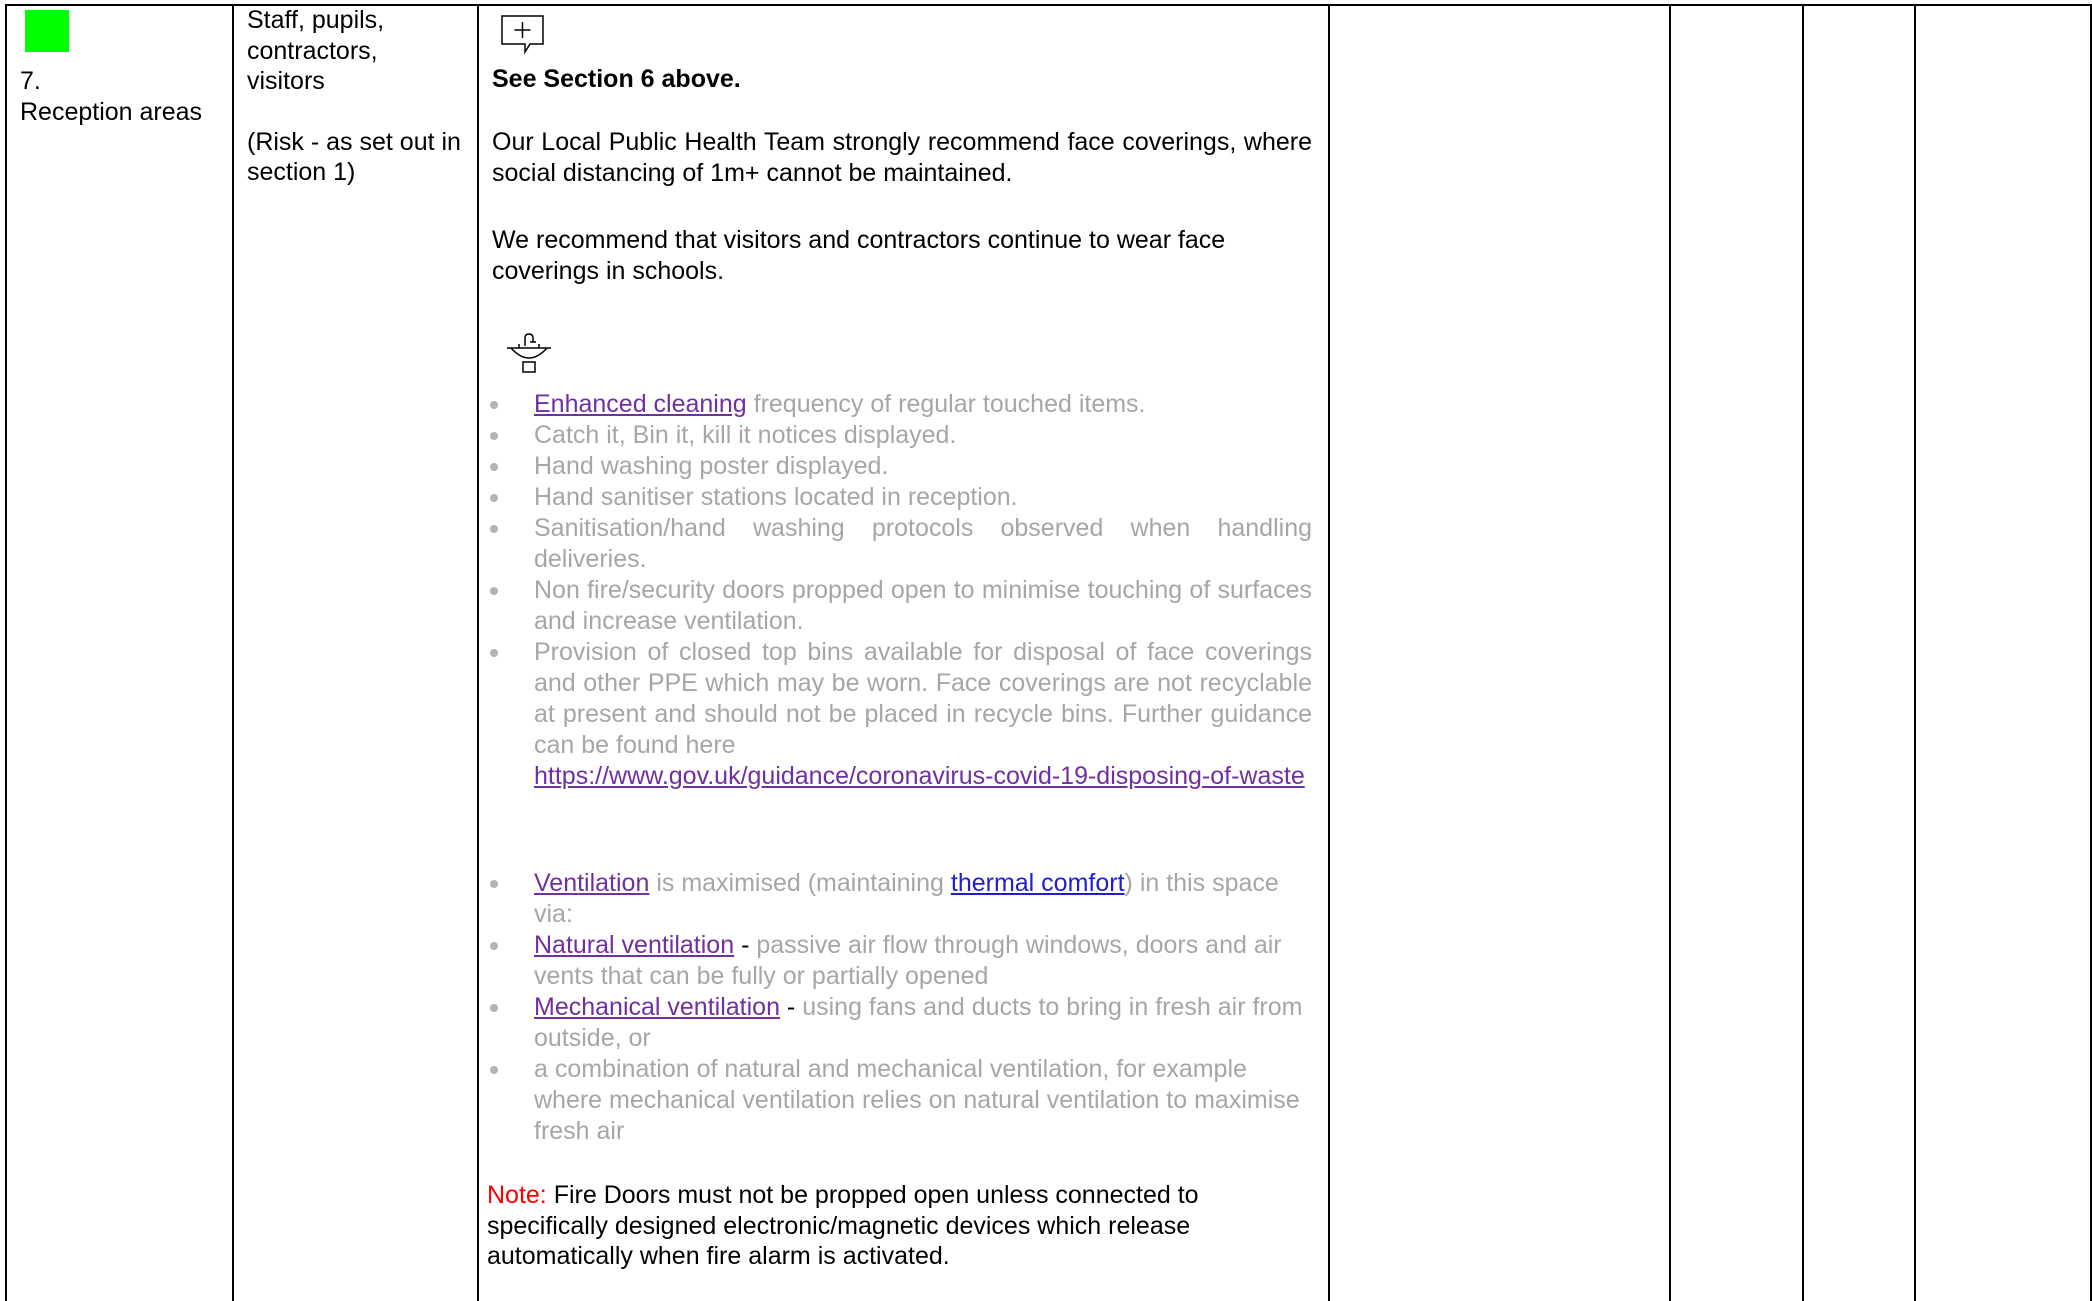 Image resolution: width=2092 pixels, height=1301 pixels. What do you see at coordinates (634, 945) in the screenshot?
I see `natural-ventilation-link: Natural ventilation` at bounding box center [634, 945].